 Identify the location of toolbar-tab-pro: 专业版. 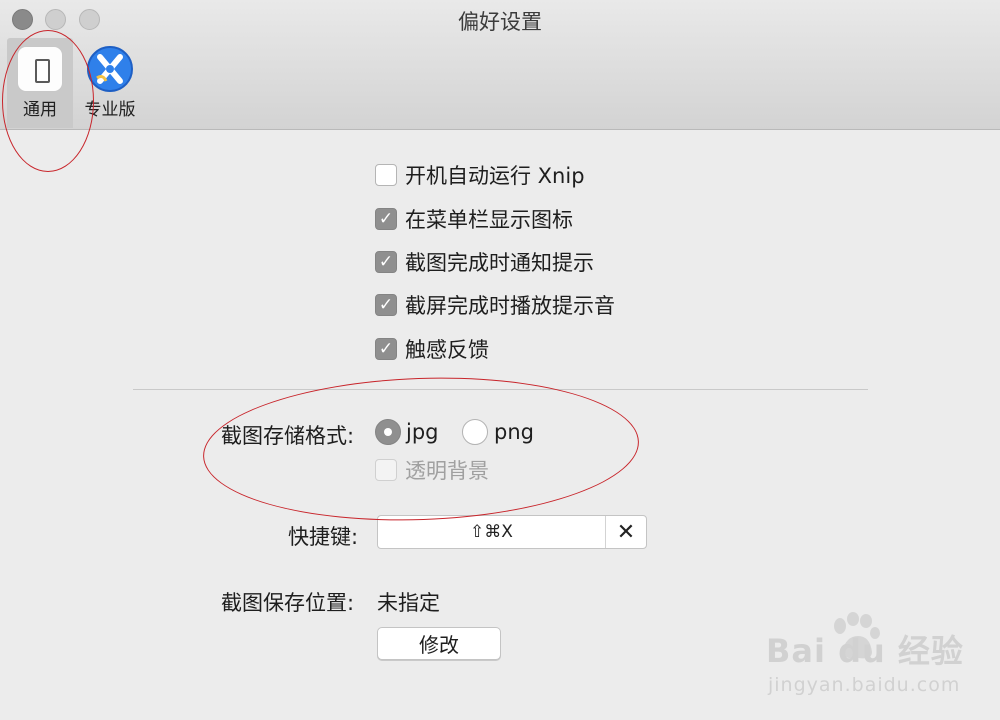
(110, 83).